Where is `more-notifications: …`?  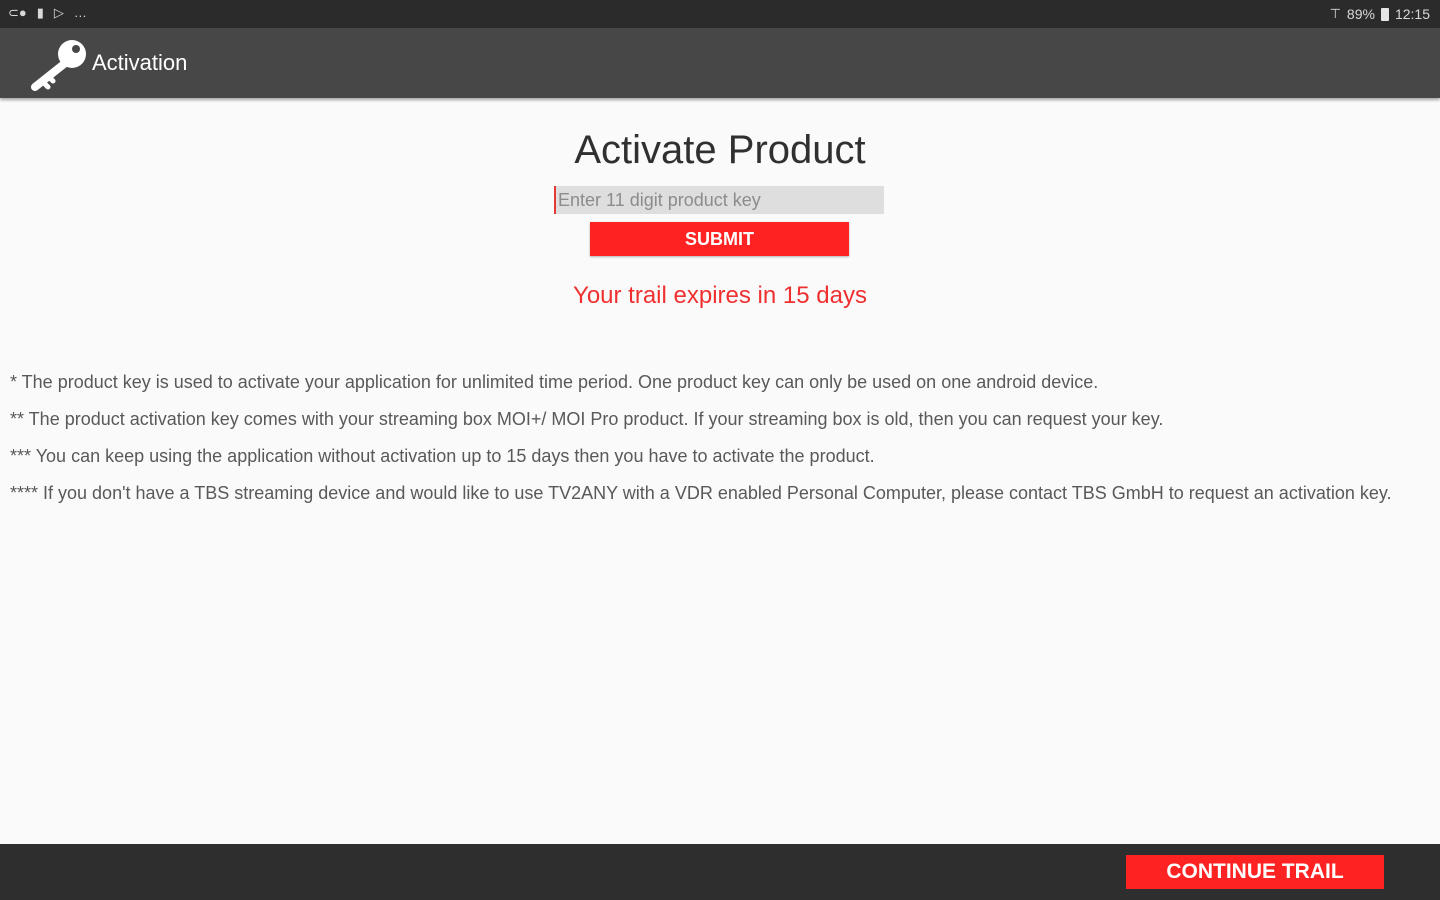 more-notifications: … is located at coordinates (80, 12).